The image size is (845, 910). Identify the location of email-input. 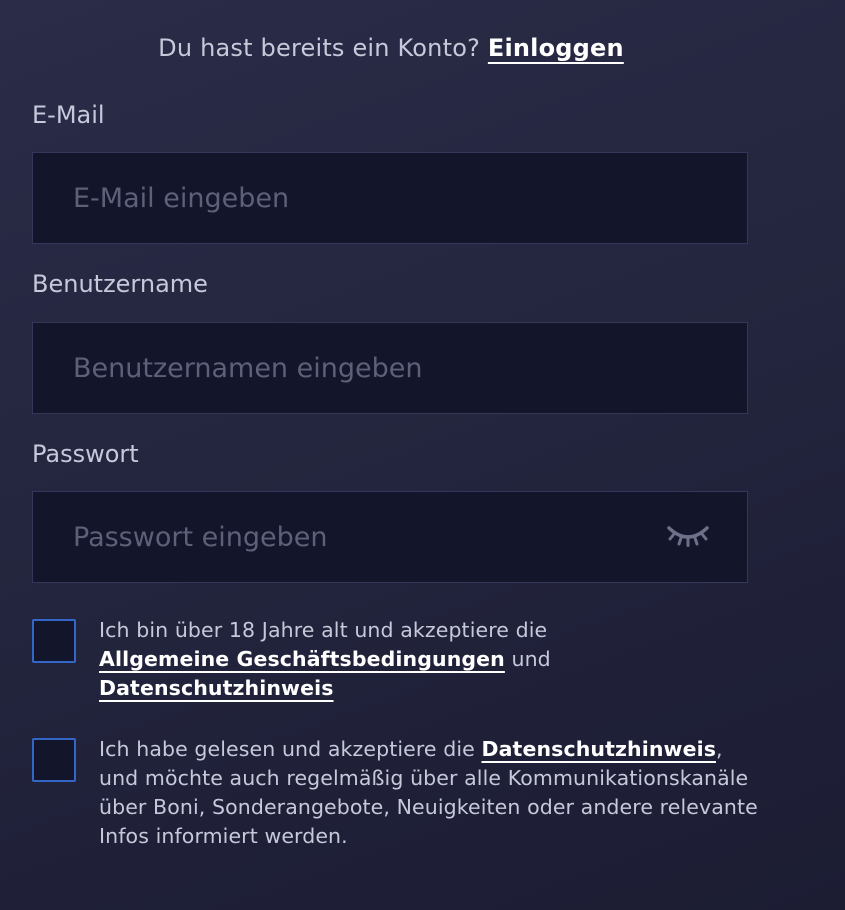
(390, 198).